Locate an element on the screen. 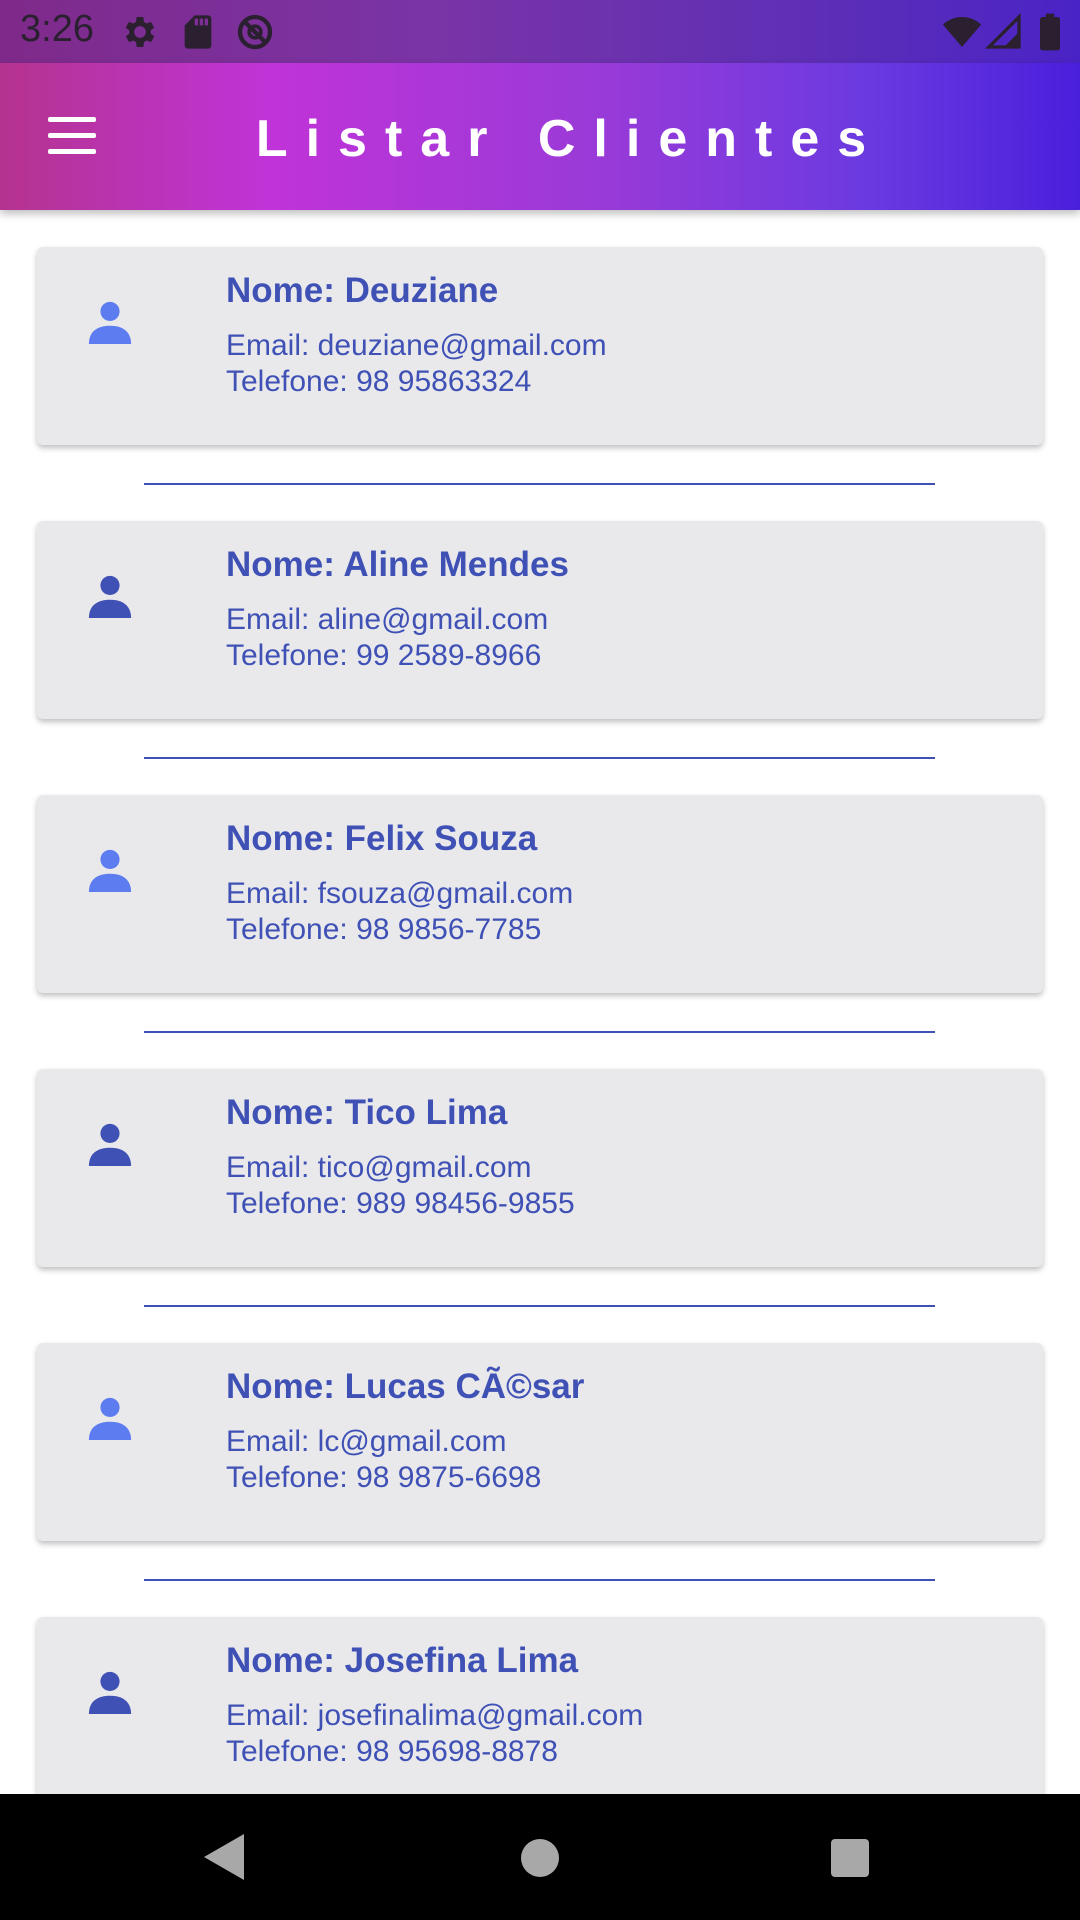 This screenshot has height=1920, width=1080. client-email: Email: josefinalima@gmail.com is located at coordinates (435, 1715).